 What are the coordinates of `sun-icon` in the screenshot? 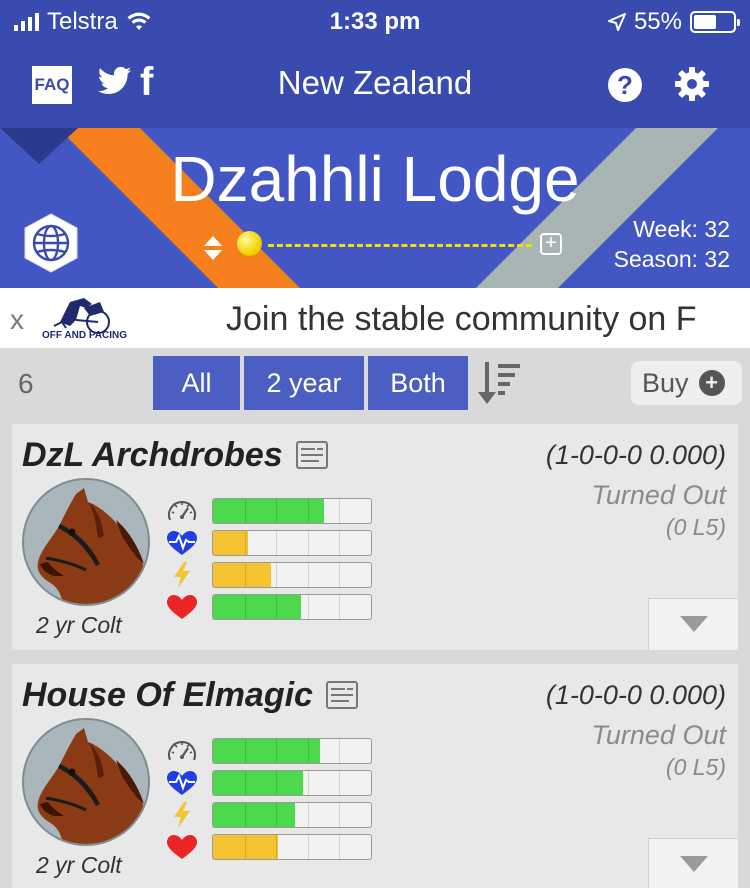 It's located at (249, 243).